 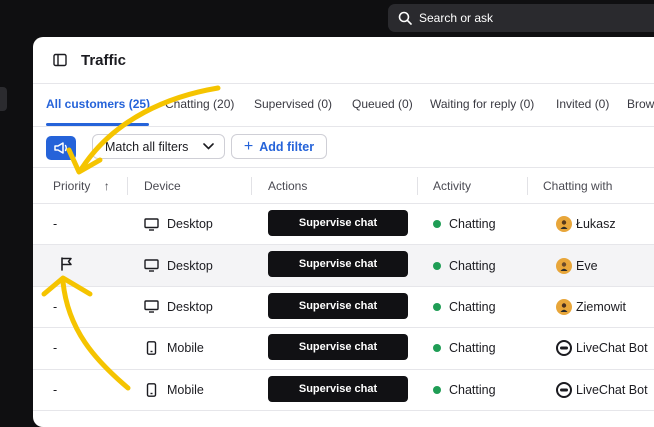 I want to click on chatting-with-cell: Łukasz, so click(x=586, y=224).